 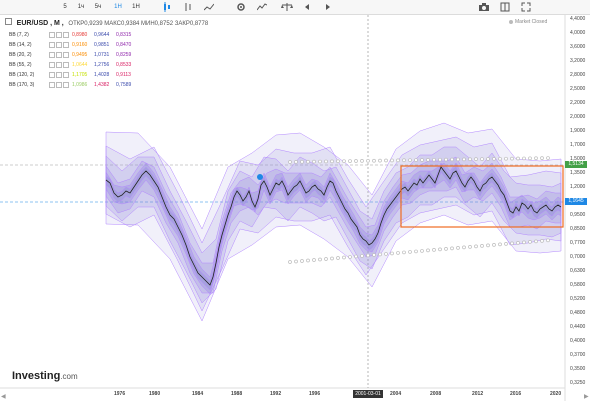 I want to click on market-status-label: Market Closed, so click(x=531, y=22).